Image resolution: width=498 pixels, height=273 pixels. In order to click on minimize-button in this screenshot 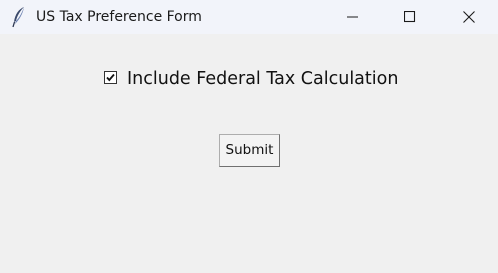, I will do `click(353, 17)`.